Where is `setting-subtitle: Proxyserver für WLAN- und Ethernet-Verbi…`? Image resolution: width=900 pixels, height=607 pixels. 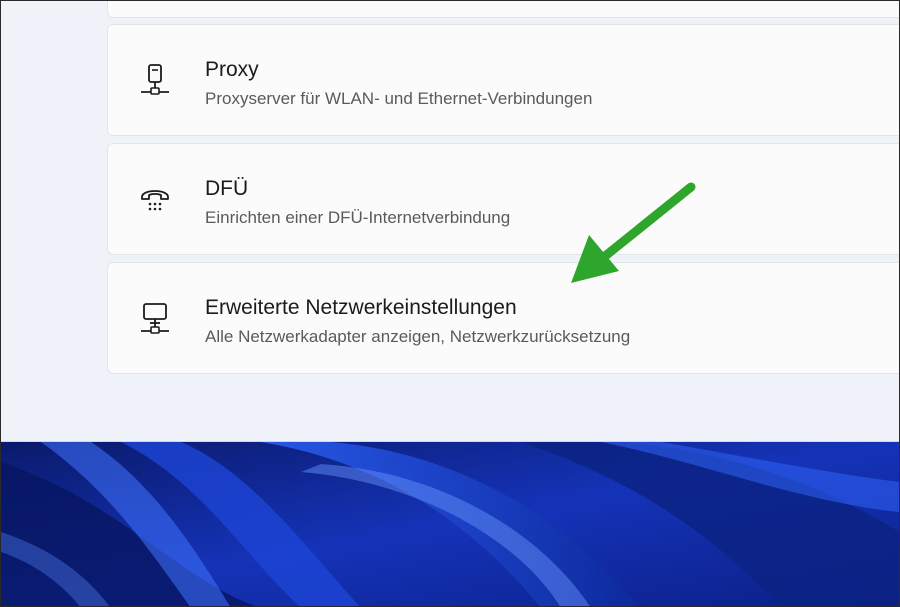 setting-subtitle: Proxyserver für WLAN- und Ethernet-Verbi… is located at coordinates (399, 98).